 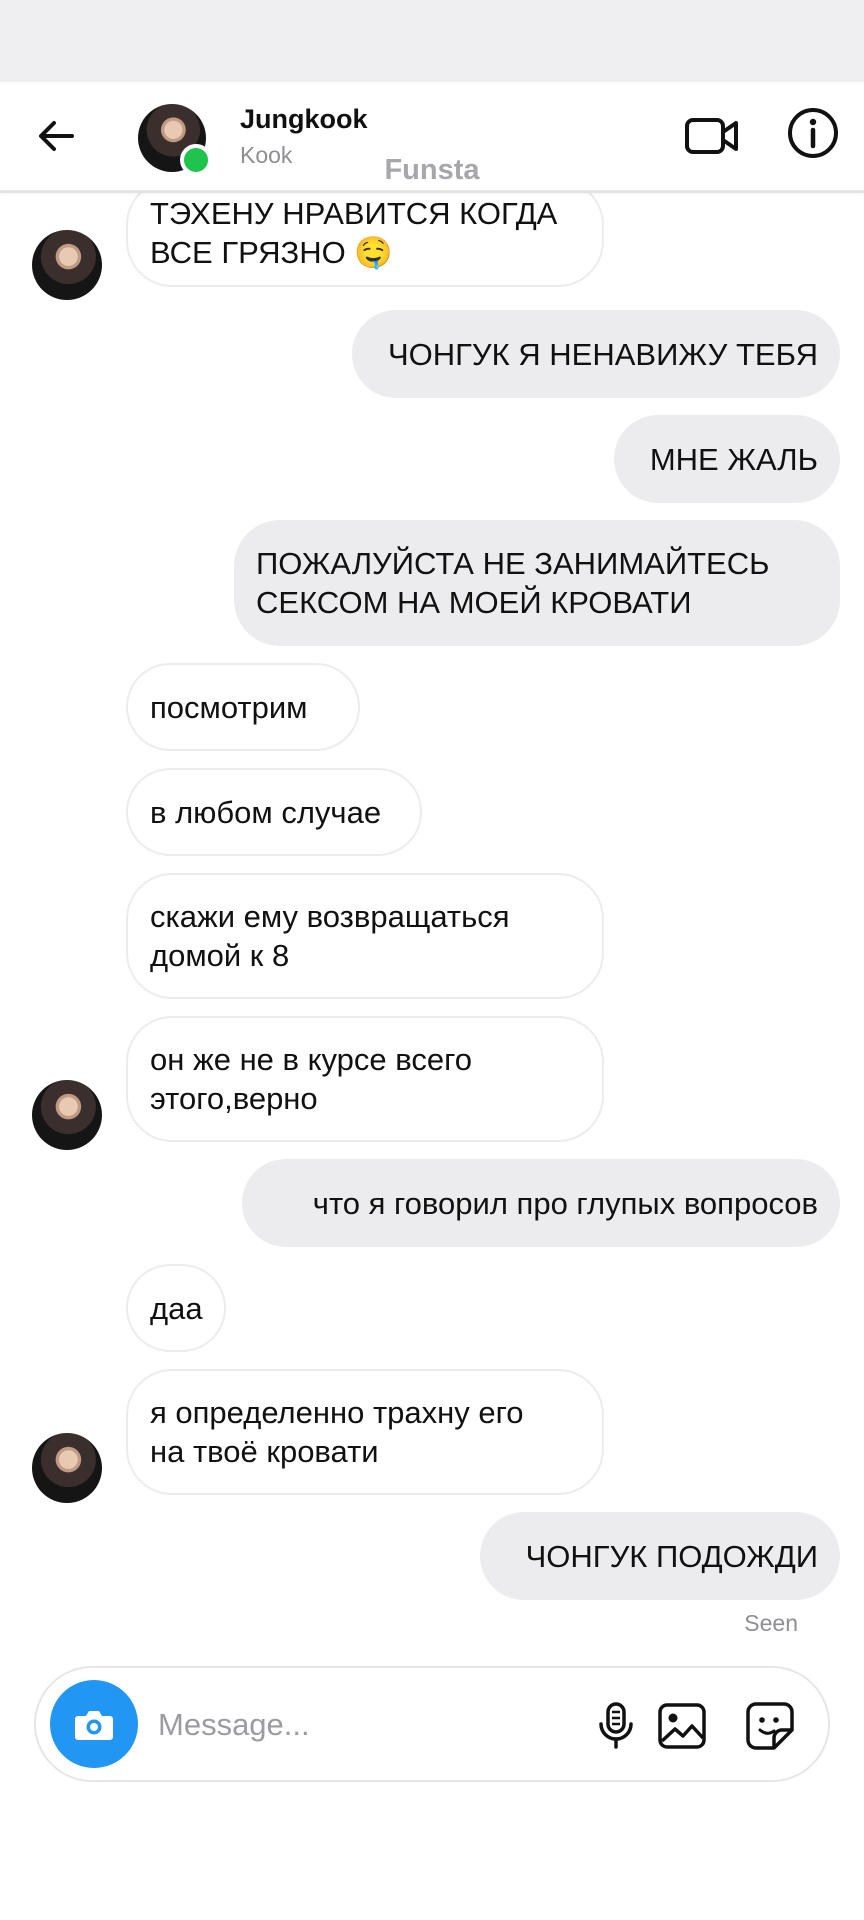 I want to click on message-bubble-incoming: посмотрим, so click(x=243, y=707).